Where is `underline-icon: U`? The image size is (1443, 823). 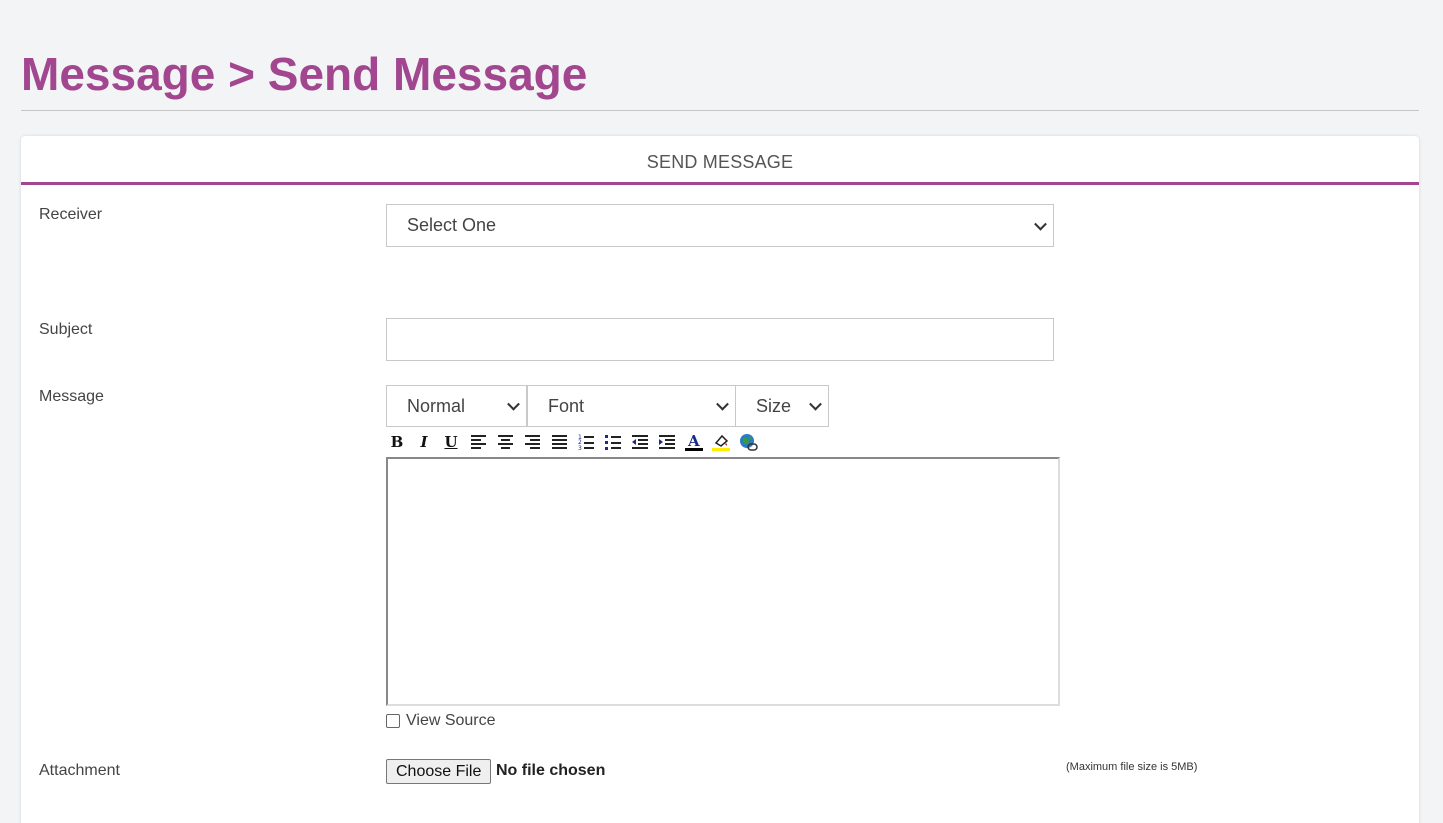
underline-icon: U is located at coordinates (451, 442).